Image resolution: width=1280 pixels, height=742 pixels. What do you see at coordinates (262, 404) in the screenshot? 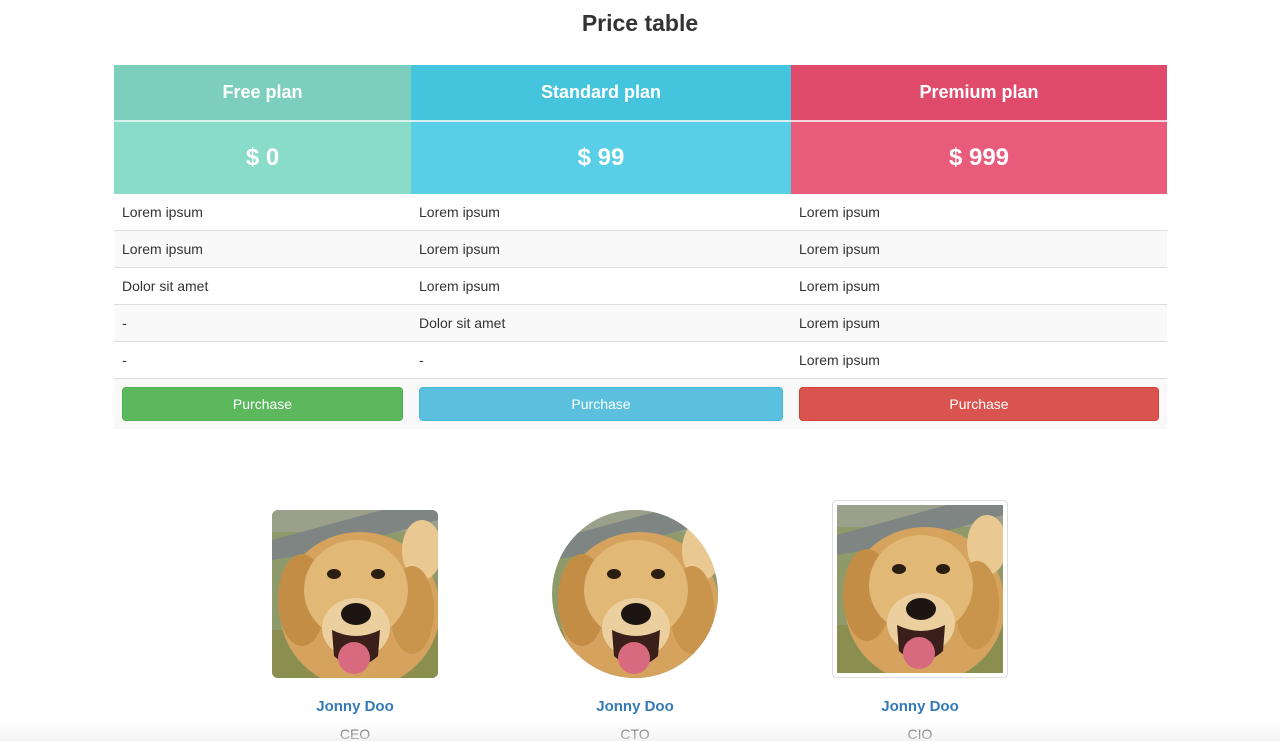
I see `purchase-free-button: Purchase` at bounding box center [262, 404].